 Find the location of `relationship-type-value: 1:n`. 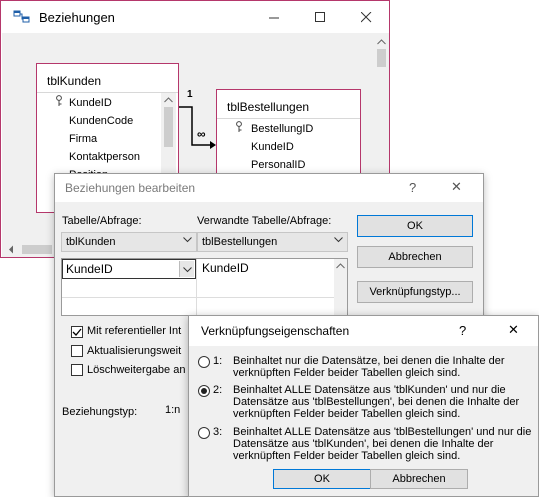

relationship-type-value: 1:n is located at coordinates (173, 410).